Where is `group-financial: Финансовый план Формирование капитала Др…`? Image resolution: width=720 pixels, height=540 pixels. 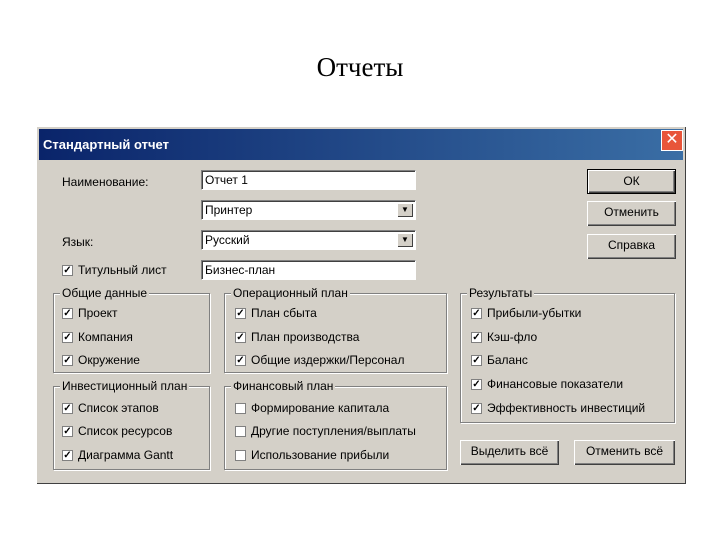 group-financial: Финансовый план Формирование капитала Др… is located at coordinates (335, 424).